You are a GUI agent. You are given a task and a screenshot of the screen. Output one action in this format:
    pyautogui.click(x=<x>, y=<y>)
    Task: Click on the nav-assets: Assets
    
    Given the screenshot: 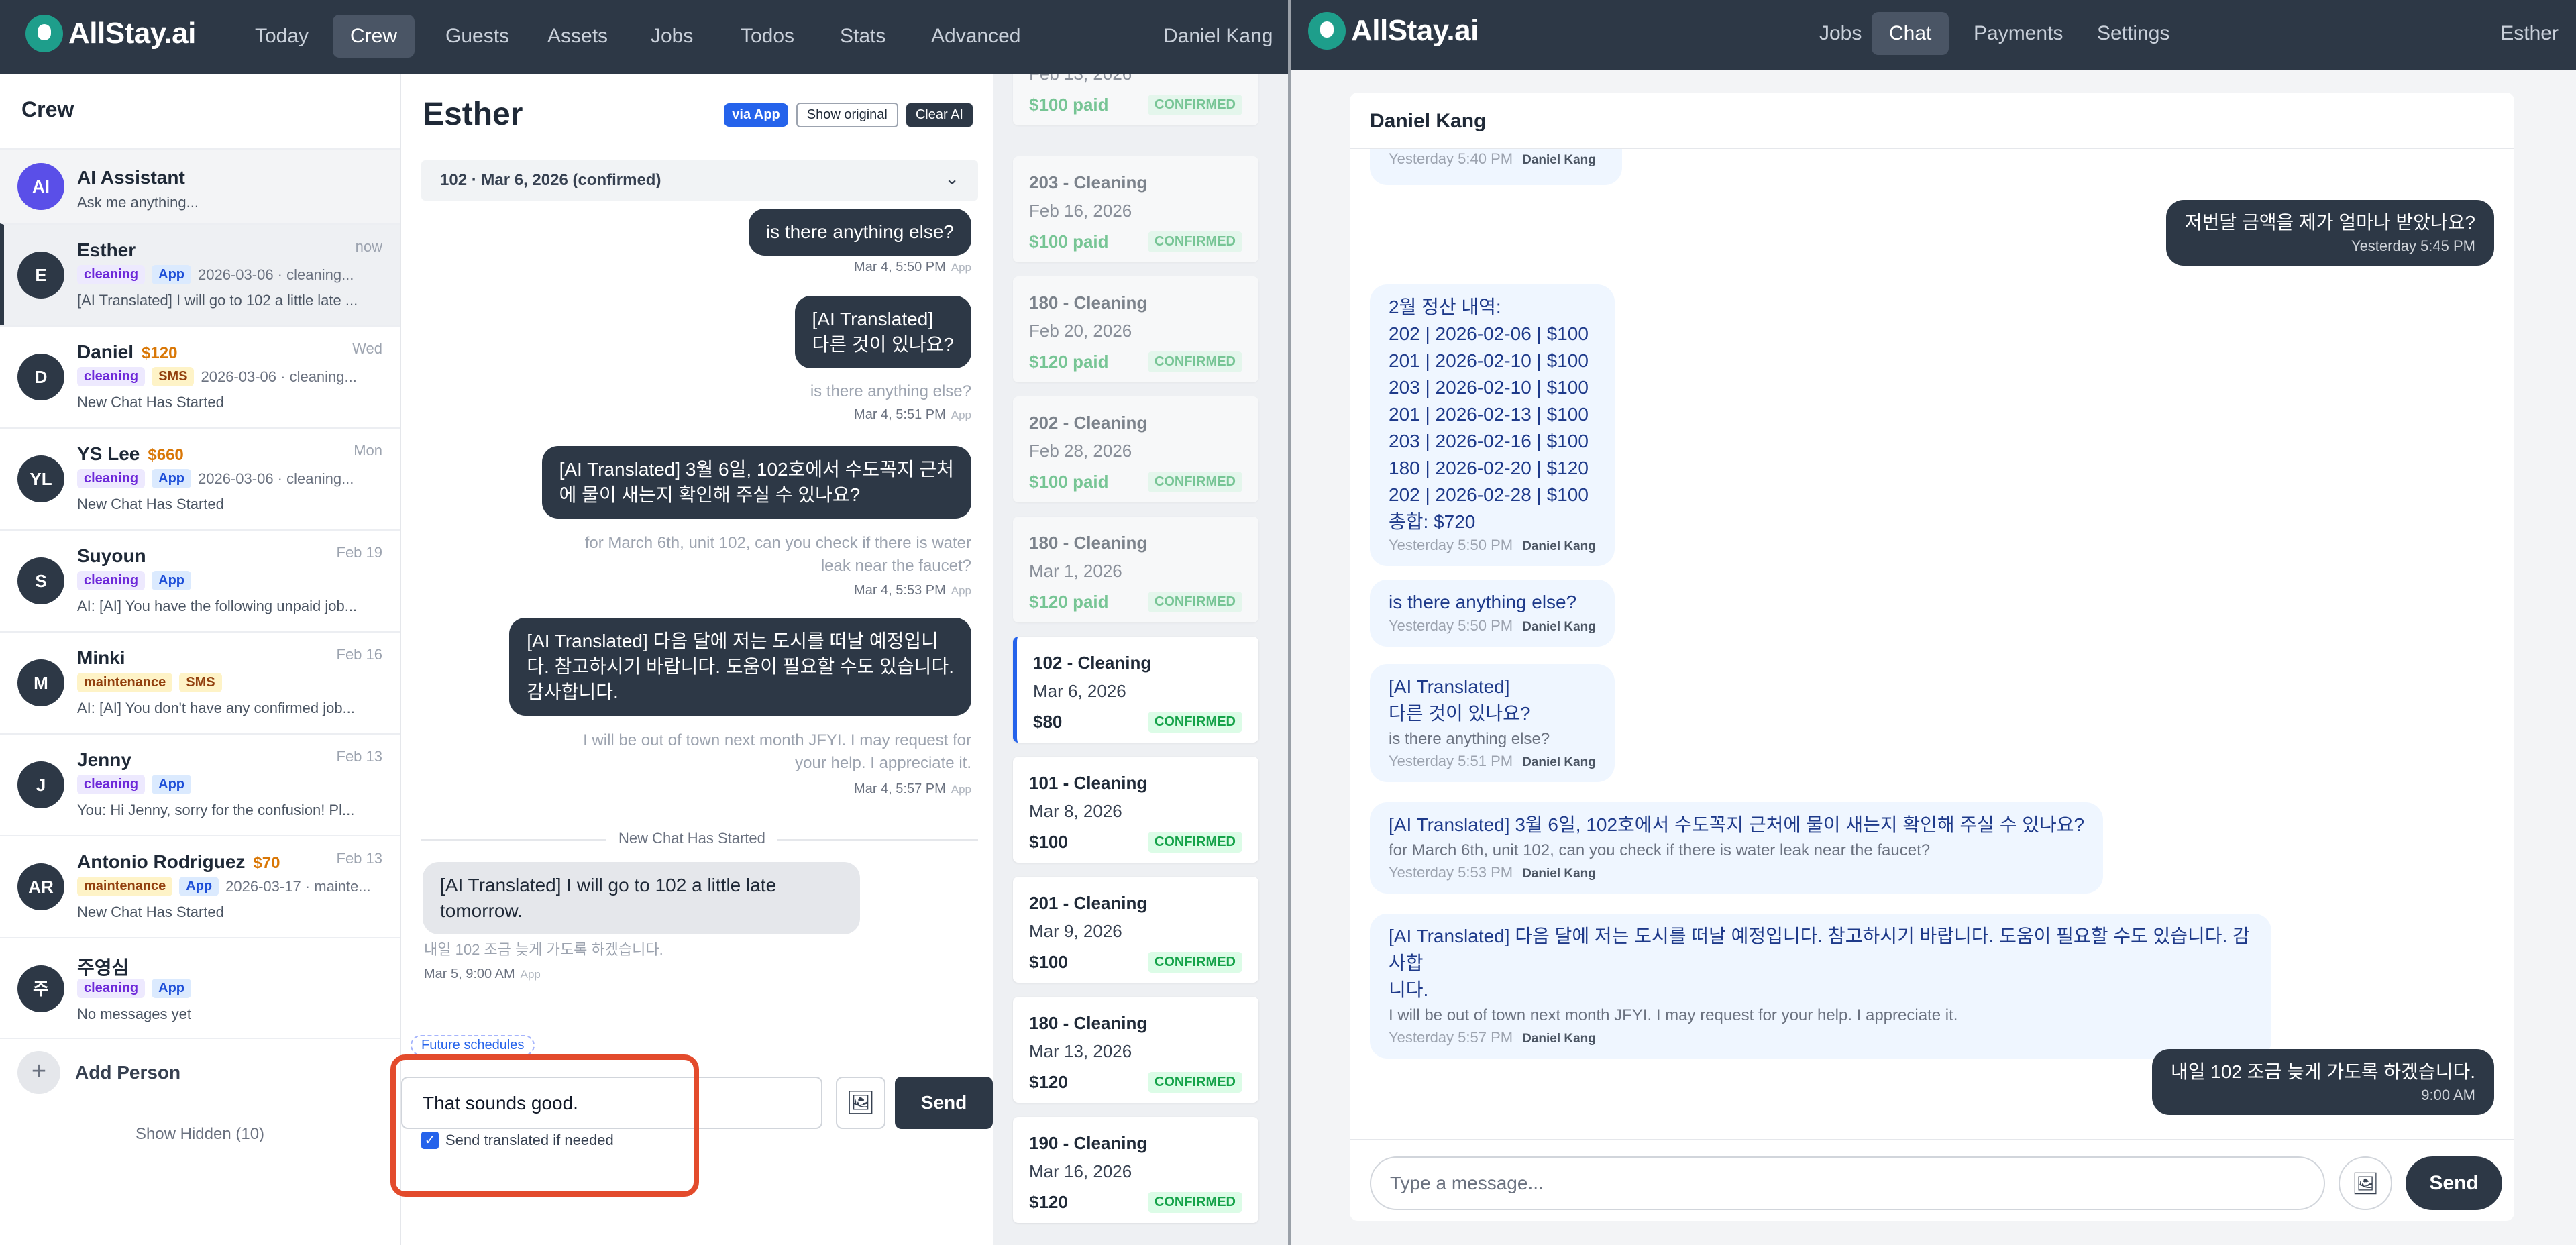 What is the action you would take?
    pyautogui.click(x=577, y=36)
    